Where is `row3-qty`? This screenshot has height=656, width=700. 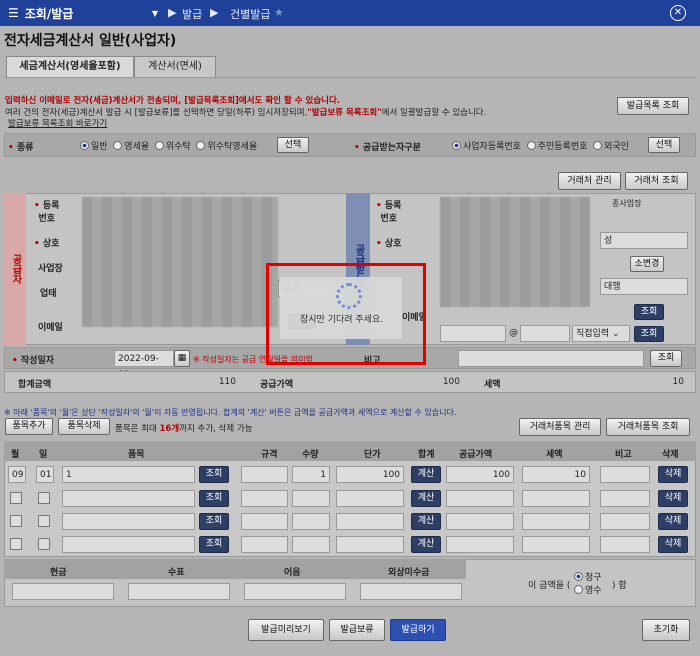
row3-qty is located at coordinates (311, 521).